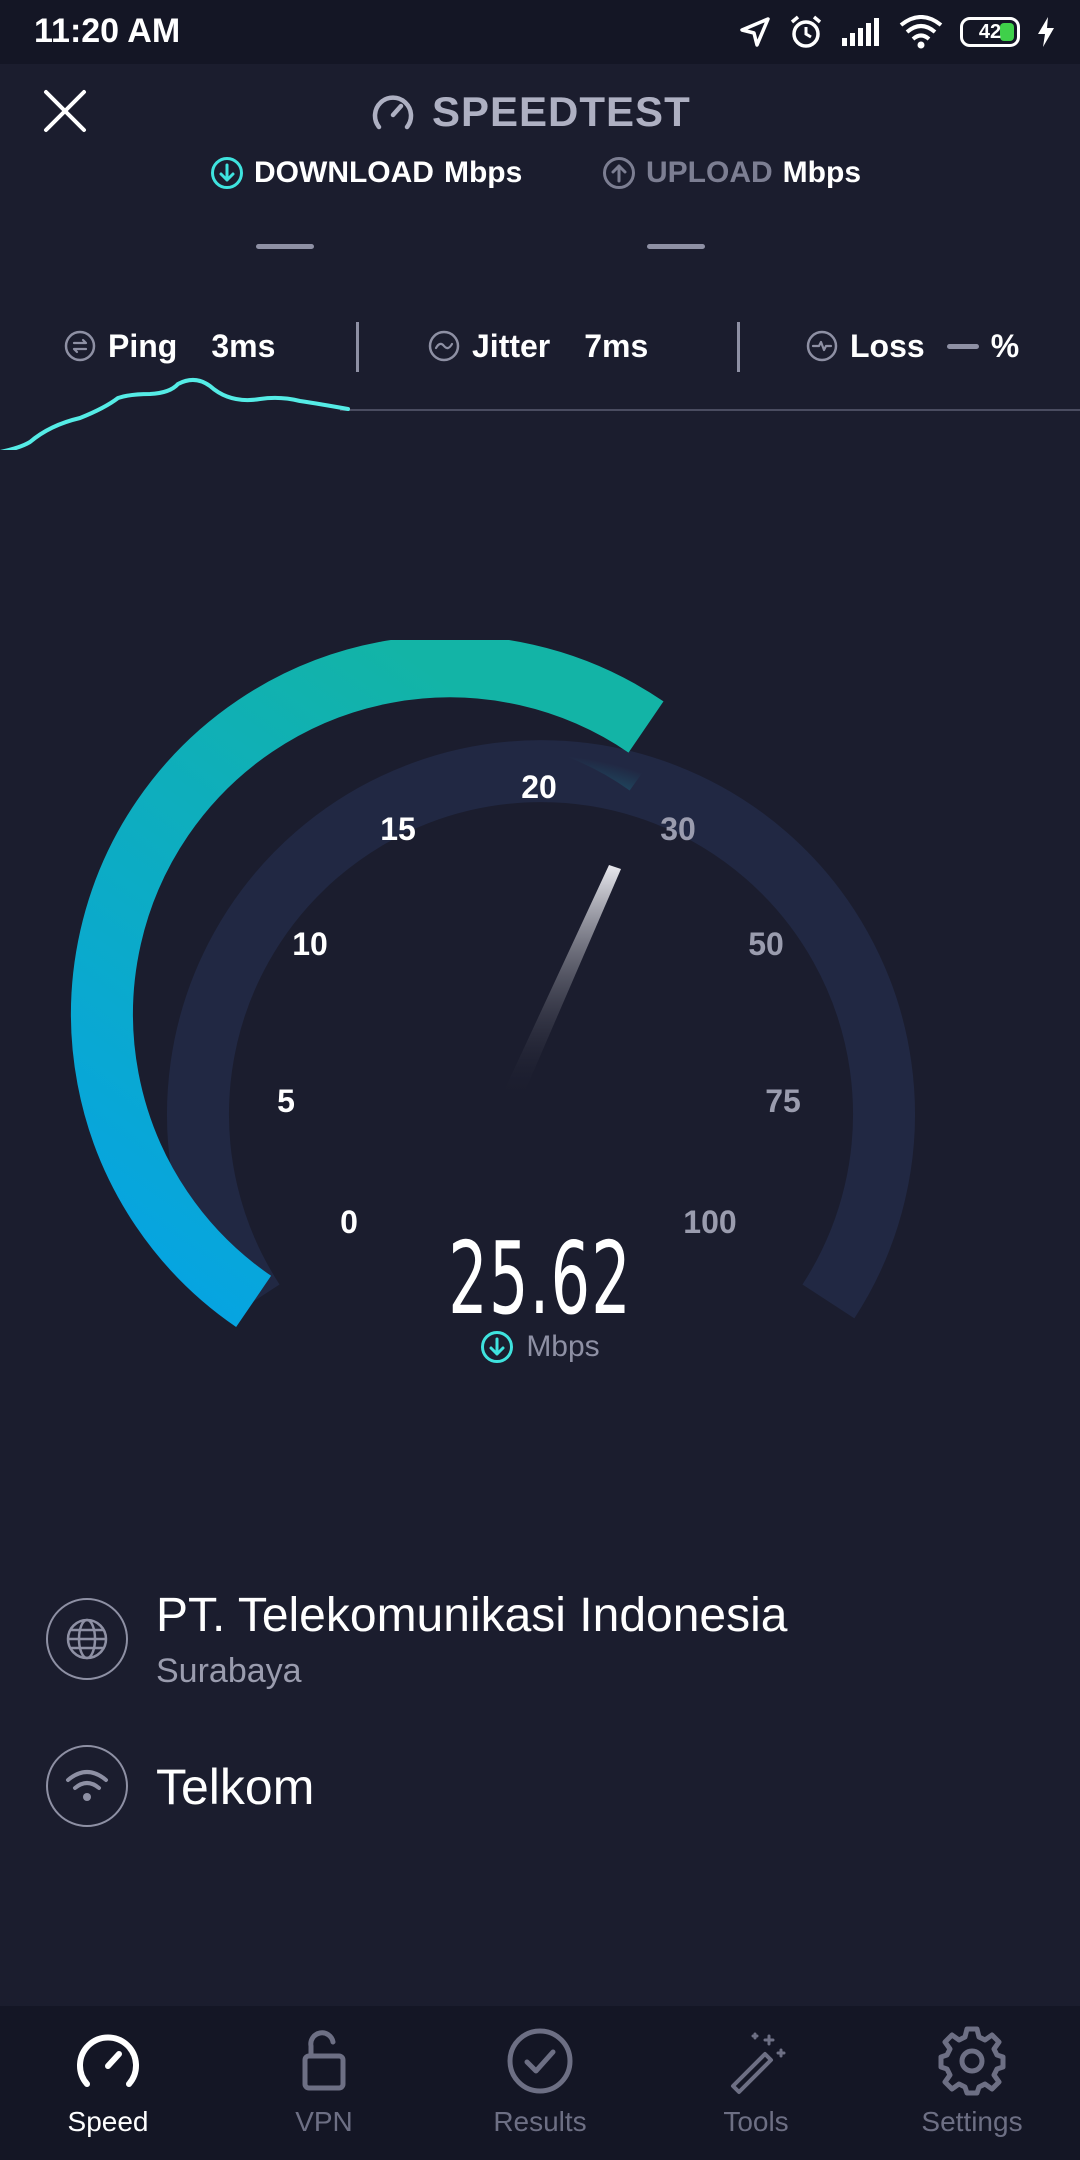 This screenshot has width=1080, height=2160. I want to click on nav-item-tools: Tools, so click(756, 2088).